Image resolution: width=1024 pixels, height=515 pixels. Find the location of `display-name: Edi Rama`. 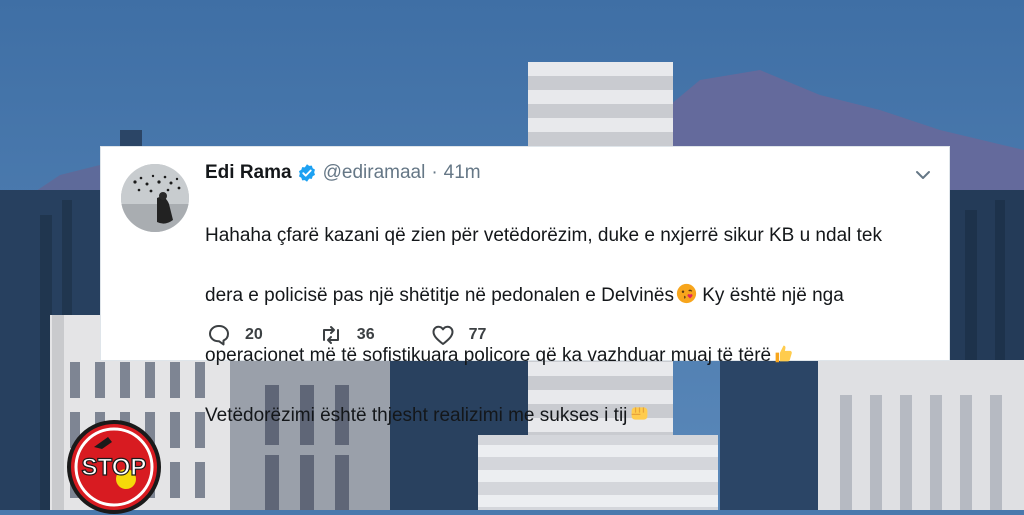

display-name: Edi Rama is located at coordinates (248, 173).